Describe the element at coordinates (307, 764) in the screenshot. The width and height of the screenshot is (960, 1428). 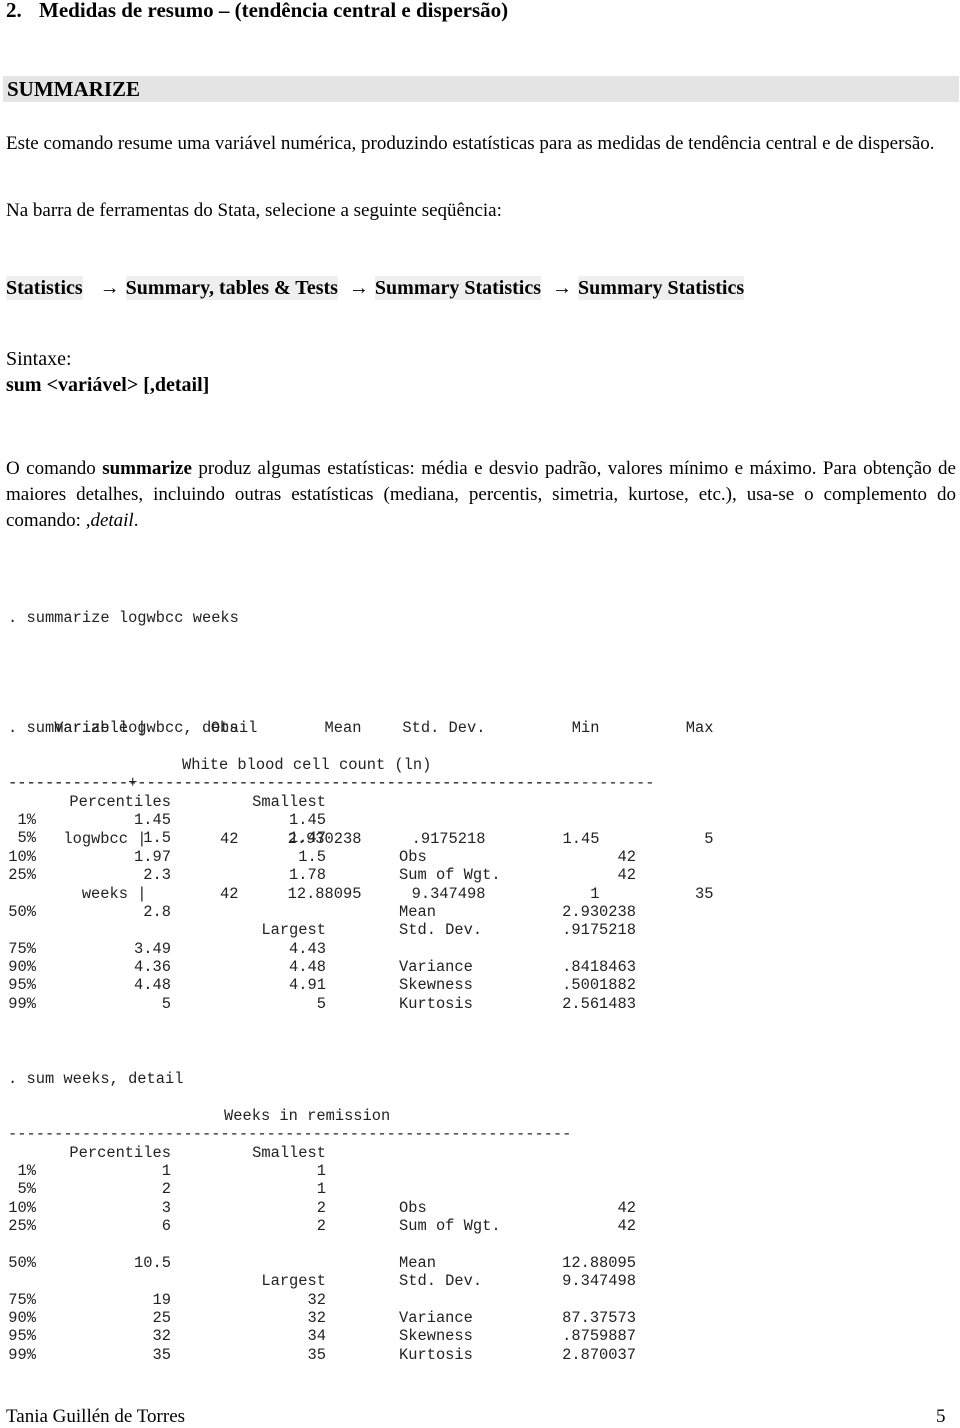
I see `detail-title: White blood cell count (ln)` at that location.